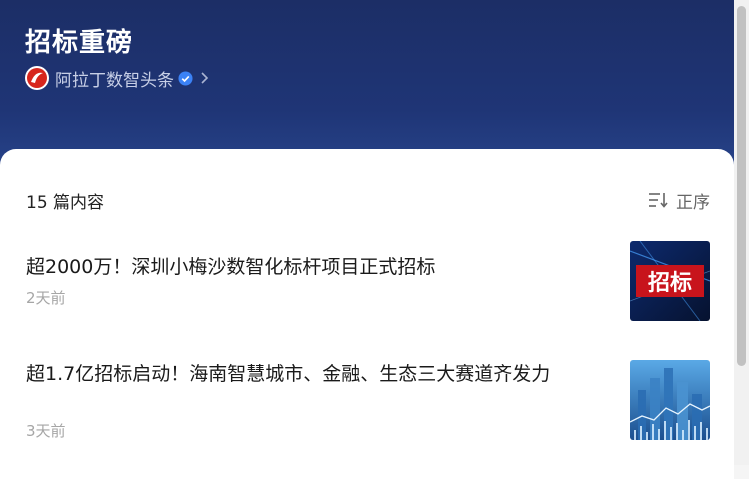  I want to click on scrollbar-thumb, so click(741, 186).